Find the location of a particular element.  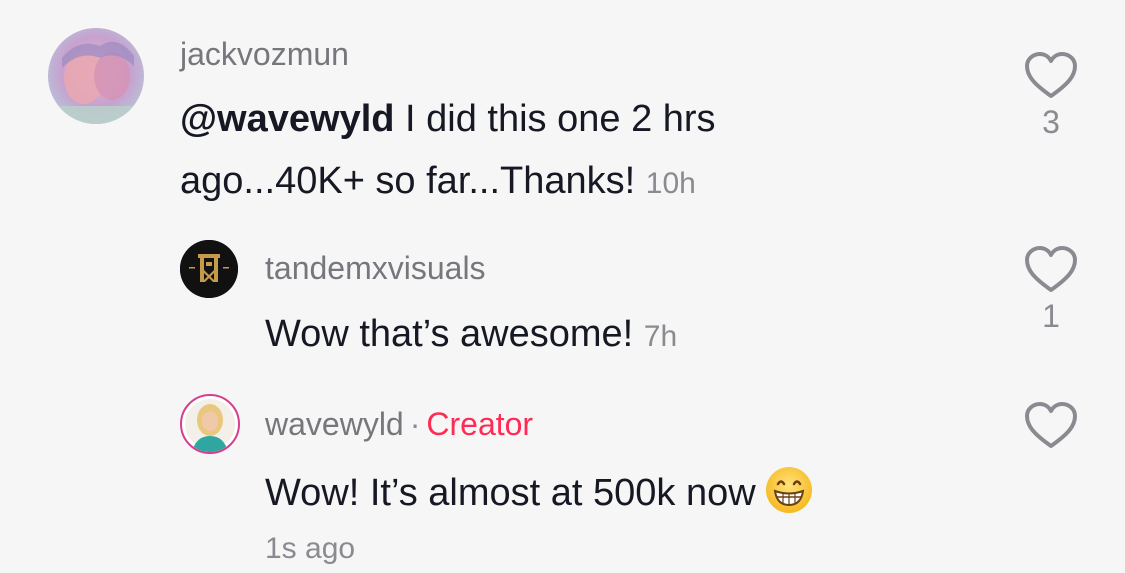

reply-body: Wow that’s awesome! is located at coordinates (449, 334).